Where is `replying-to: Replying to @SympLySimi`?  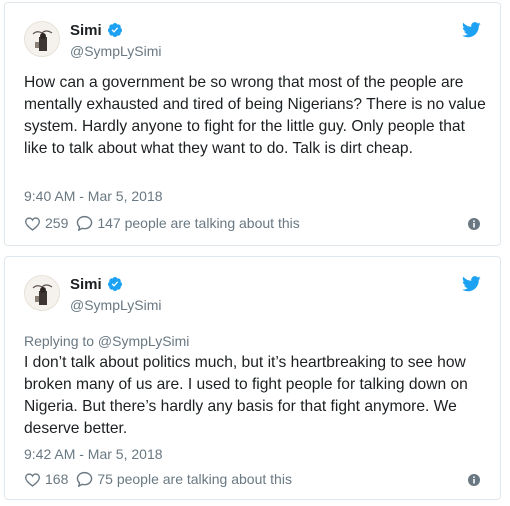
replying-to: Replying to @SympLySimi is located at coordinates (106, 341).